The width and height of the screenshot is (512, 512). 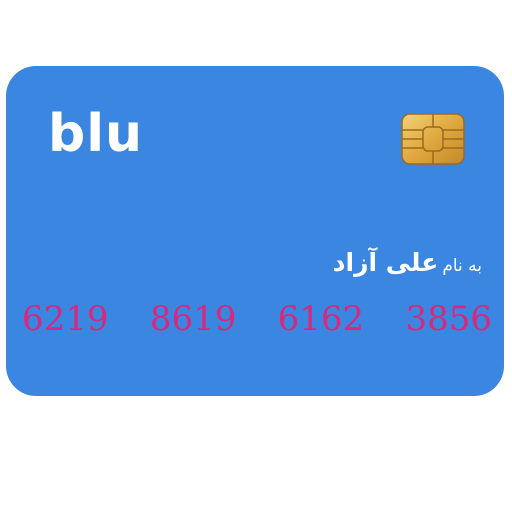 I want to click on card-number-group: 3856, so click(x=448, y=319).